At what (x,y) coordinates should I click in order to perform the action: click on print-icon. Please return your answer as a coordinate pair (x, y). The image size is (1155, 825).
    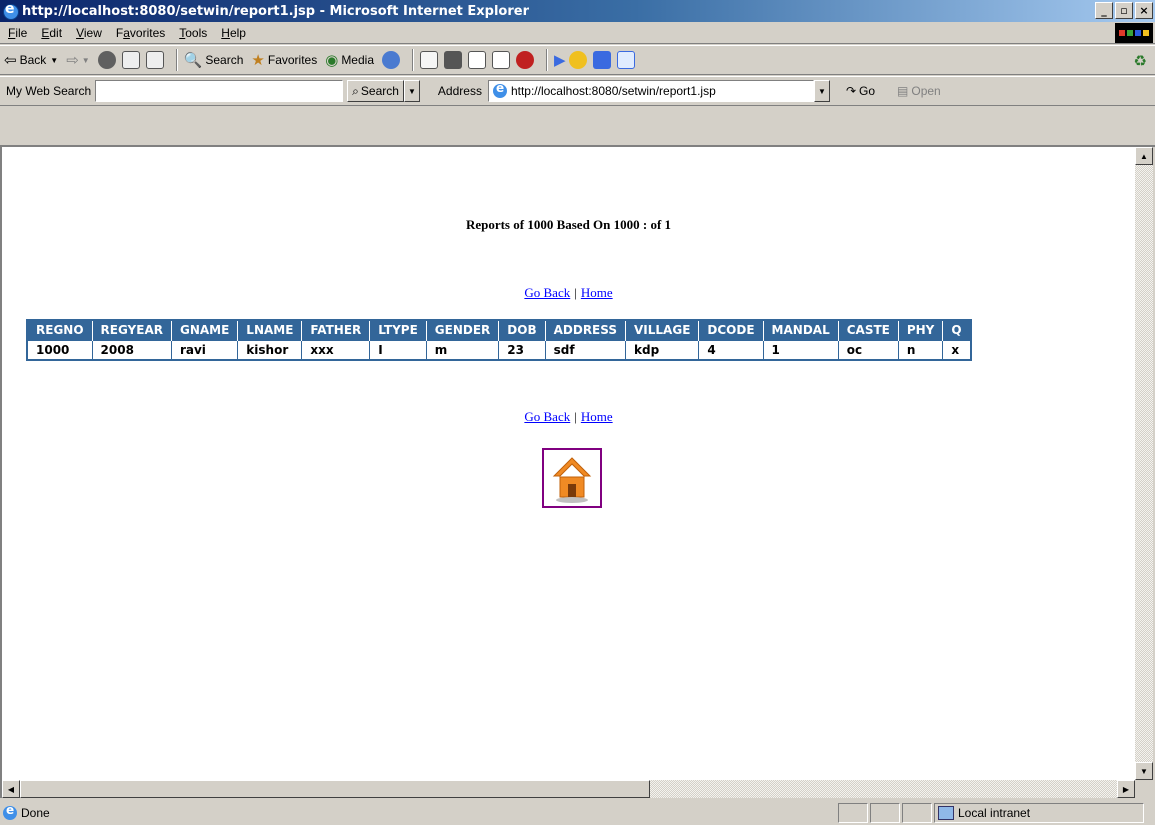
    Looking at the image, I should click on (453, 60).